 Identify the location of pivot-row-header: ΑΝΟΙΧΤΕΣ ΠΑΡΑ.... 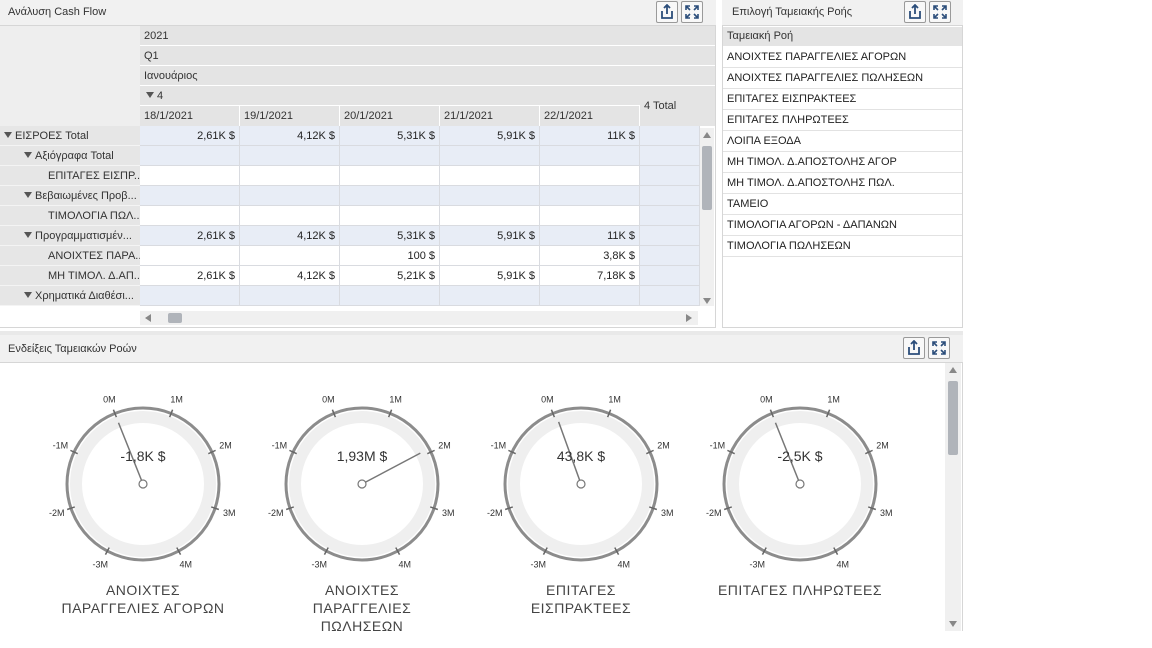
(70, 256).